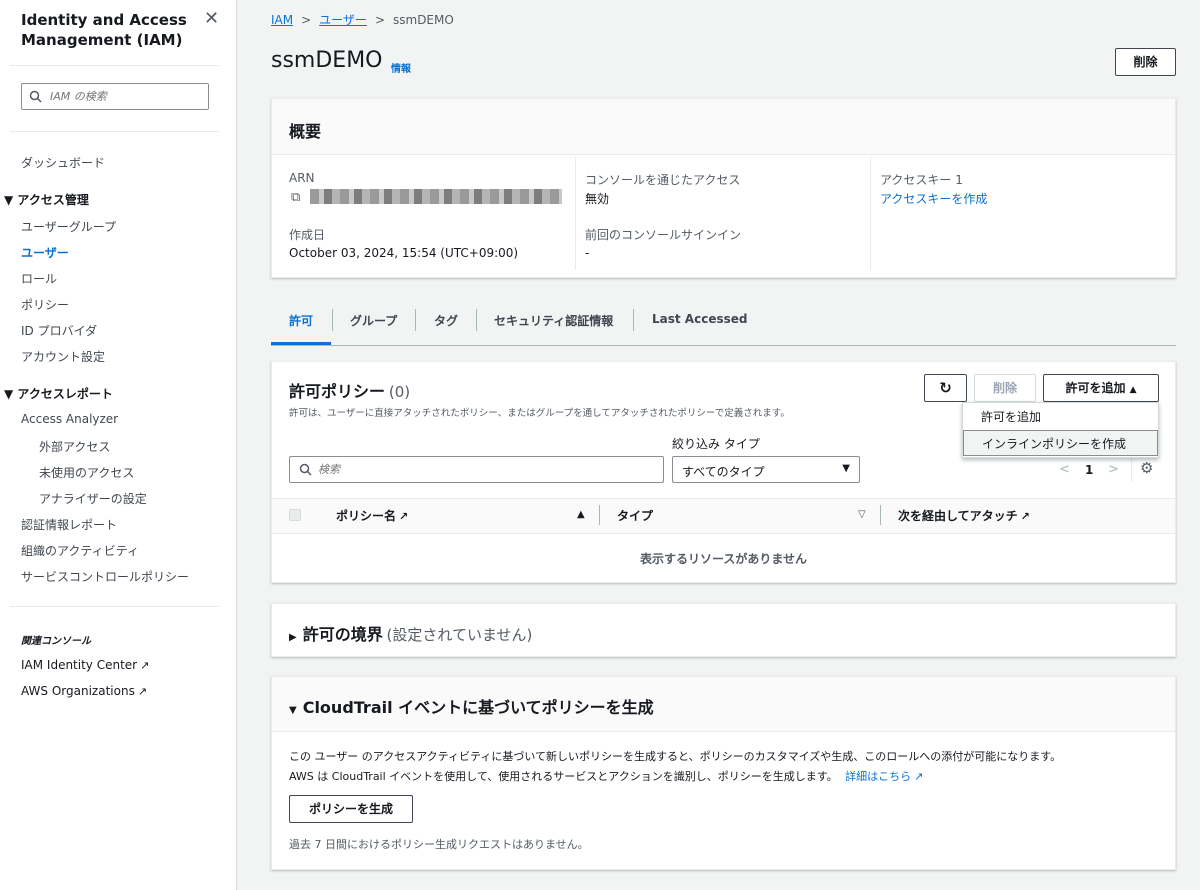 This screenshot has width=1200, height=890. I want to click on sidebar-item-credential-report: 認証情報レポート, so click(69, 524).